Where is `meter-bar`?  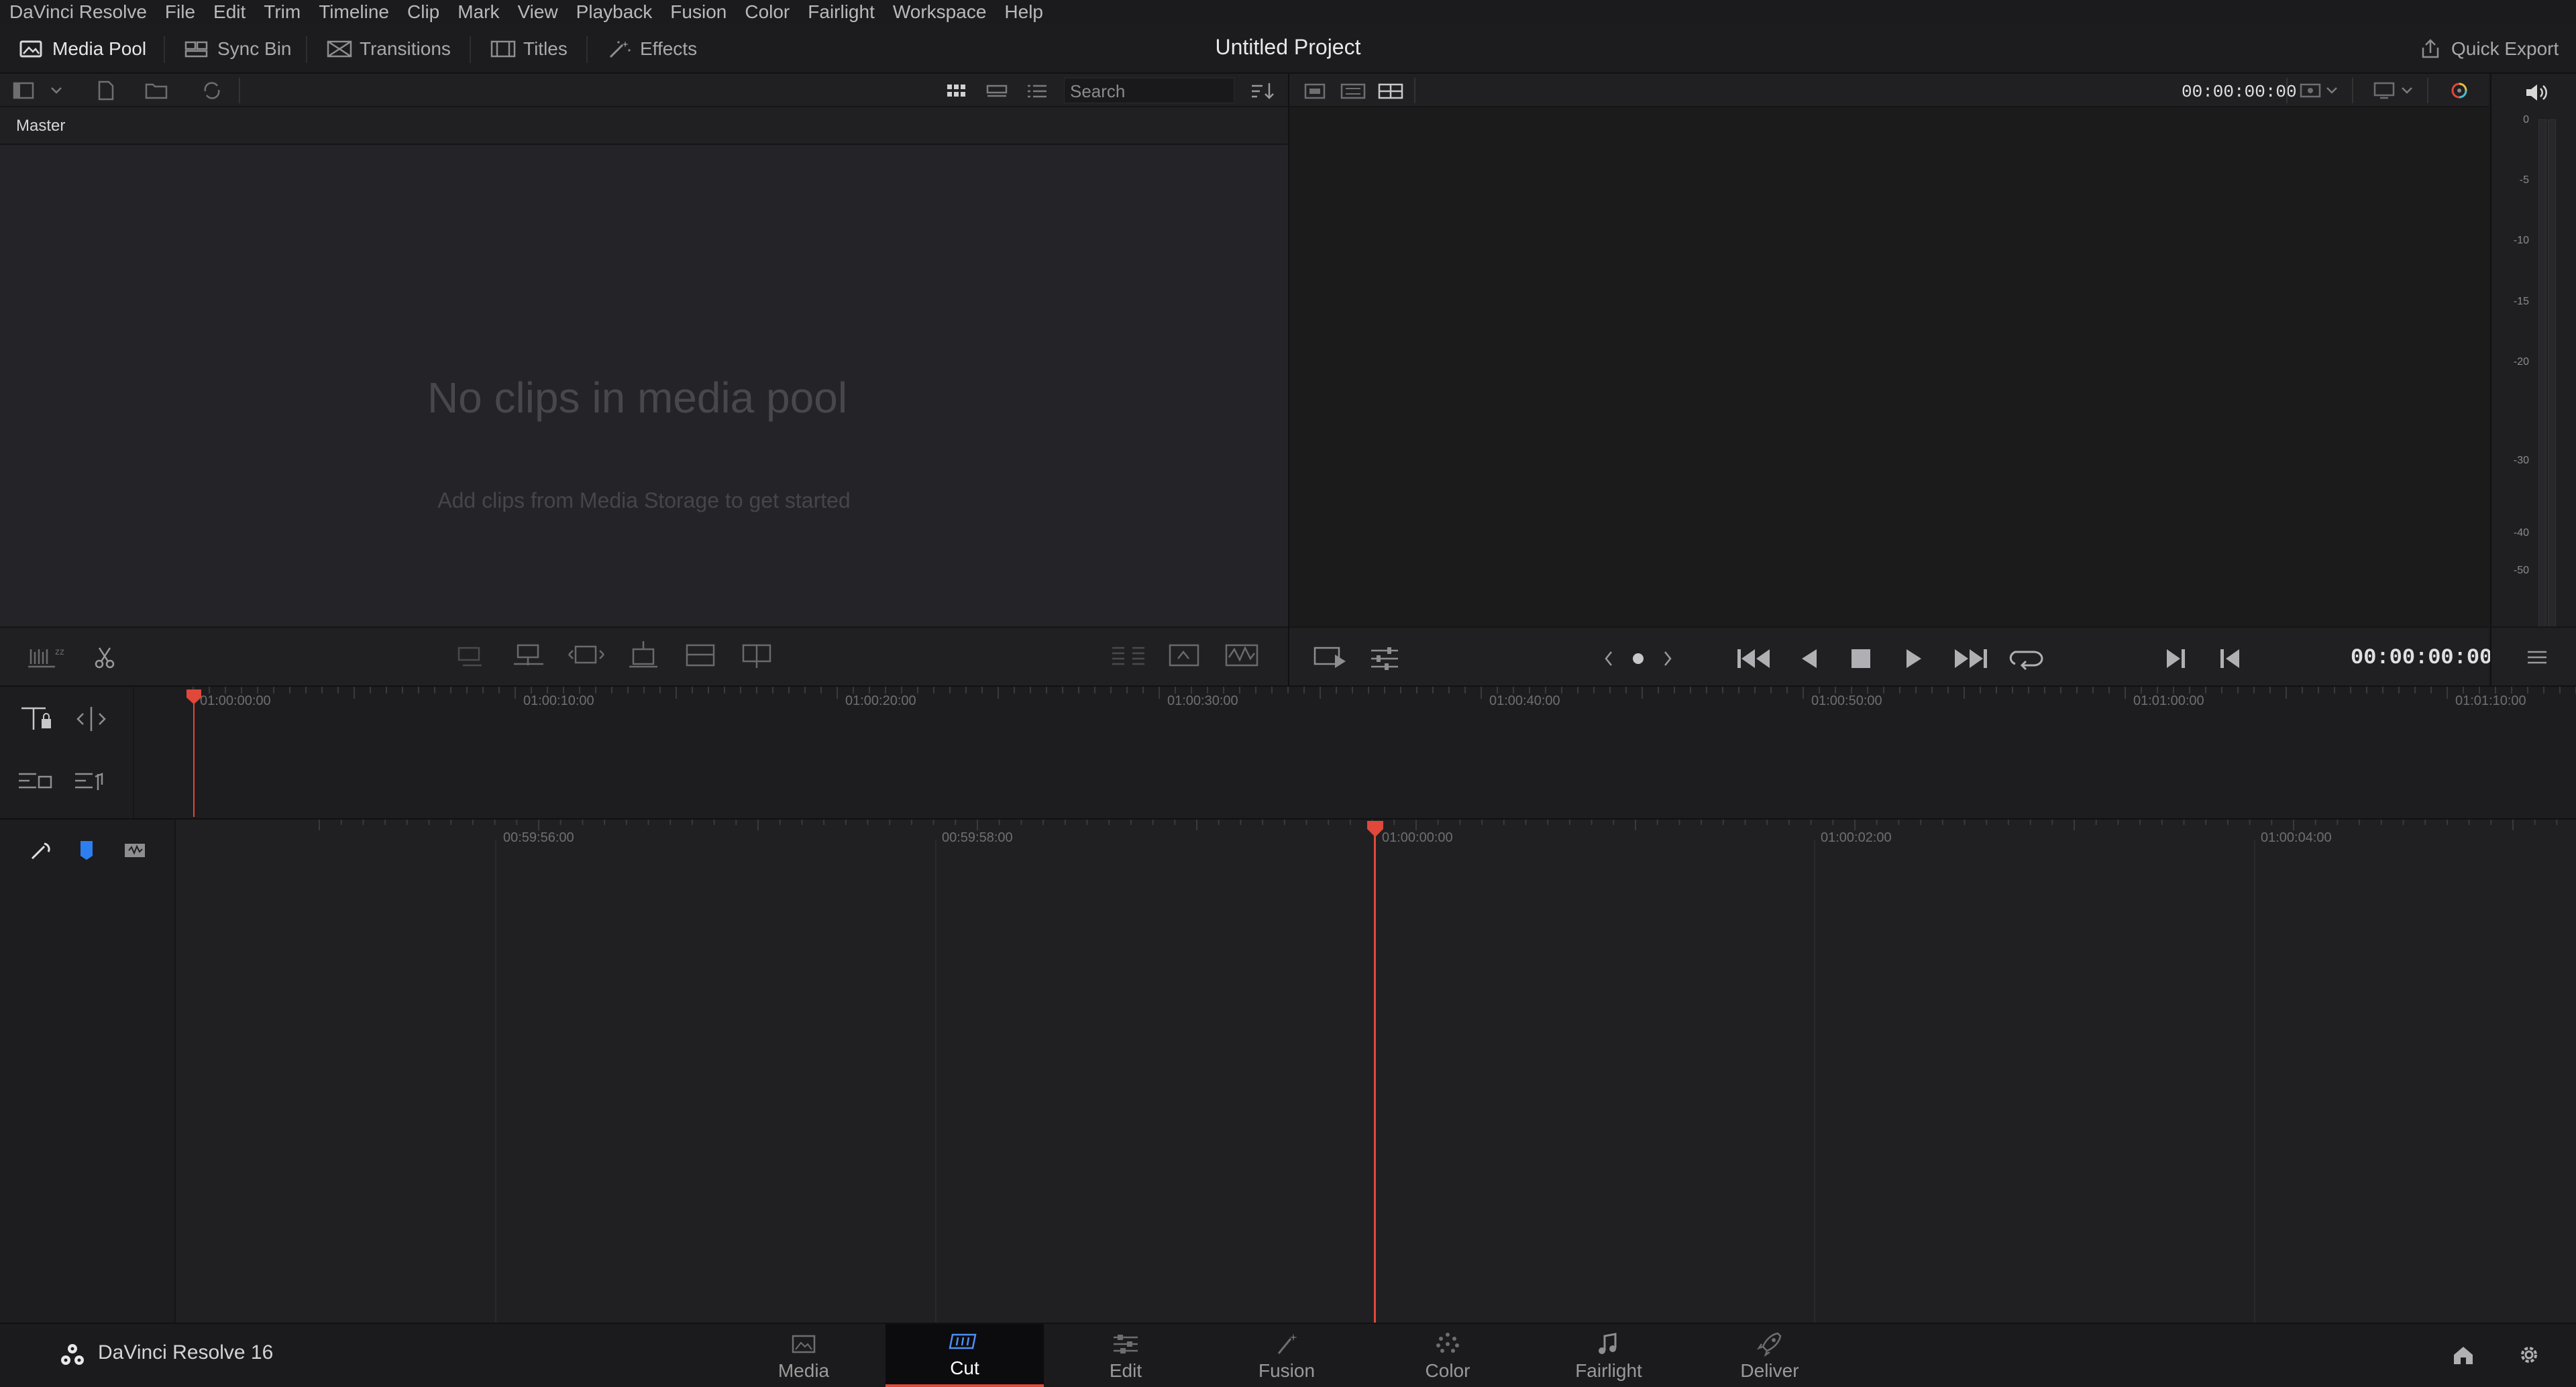
meter-bar is located at coordinates (2548, 387).